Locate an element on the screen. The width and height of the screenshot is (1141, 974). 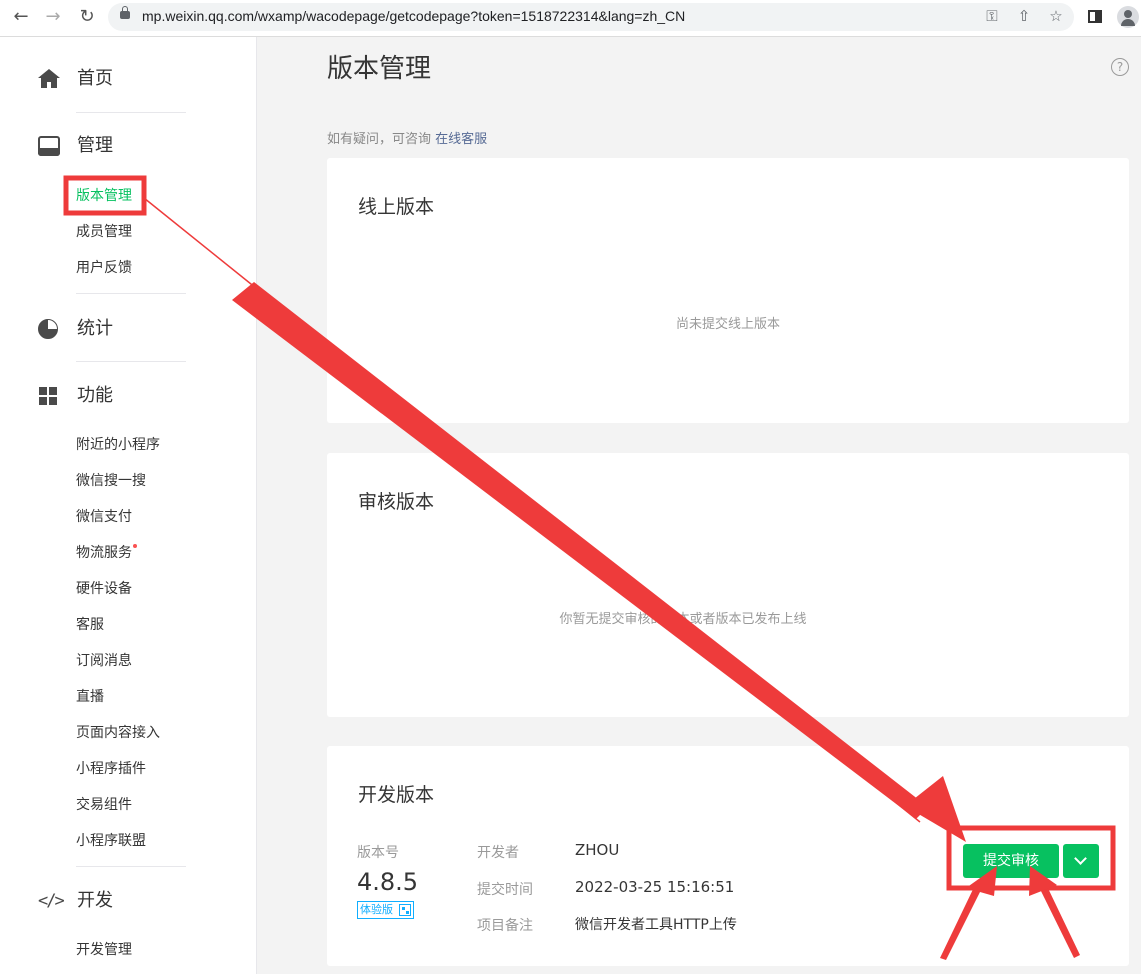
sidebar-group-label: 统计 is located at coordinates (95, 329).